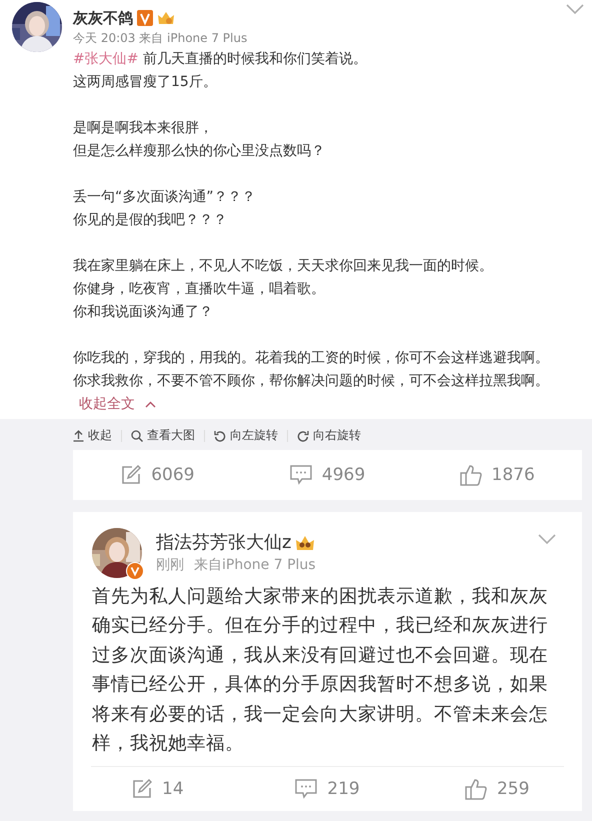  I want to click on comment-button: 4969, so click(327, 475).